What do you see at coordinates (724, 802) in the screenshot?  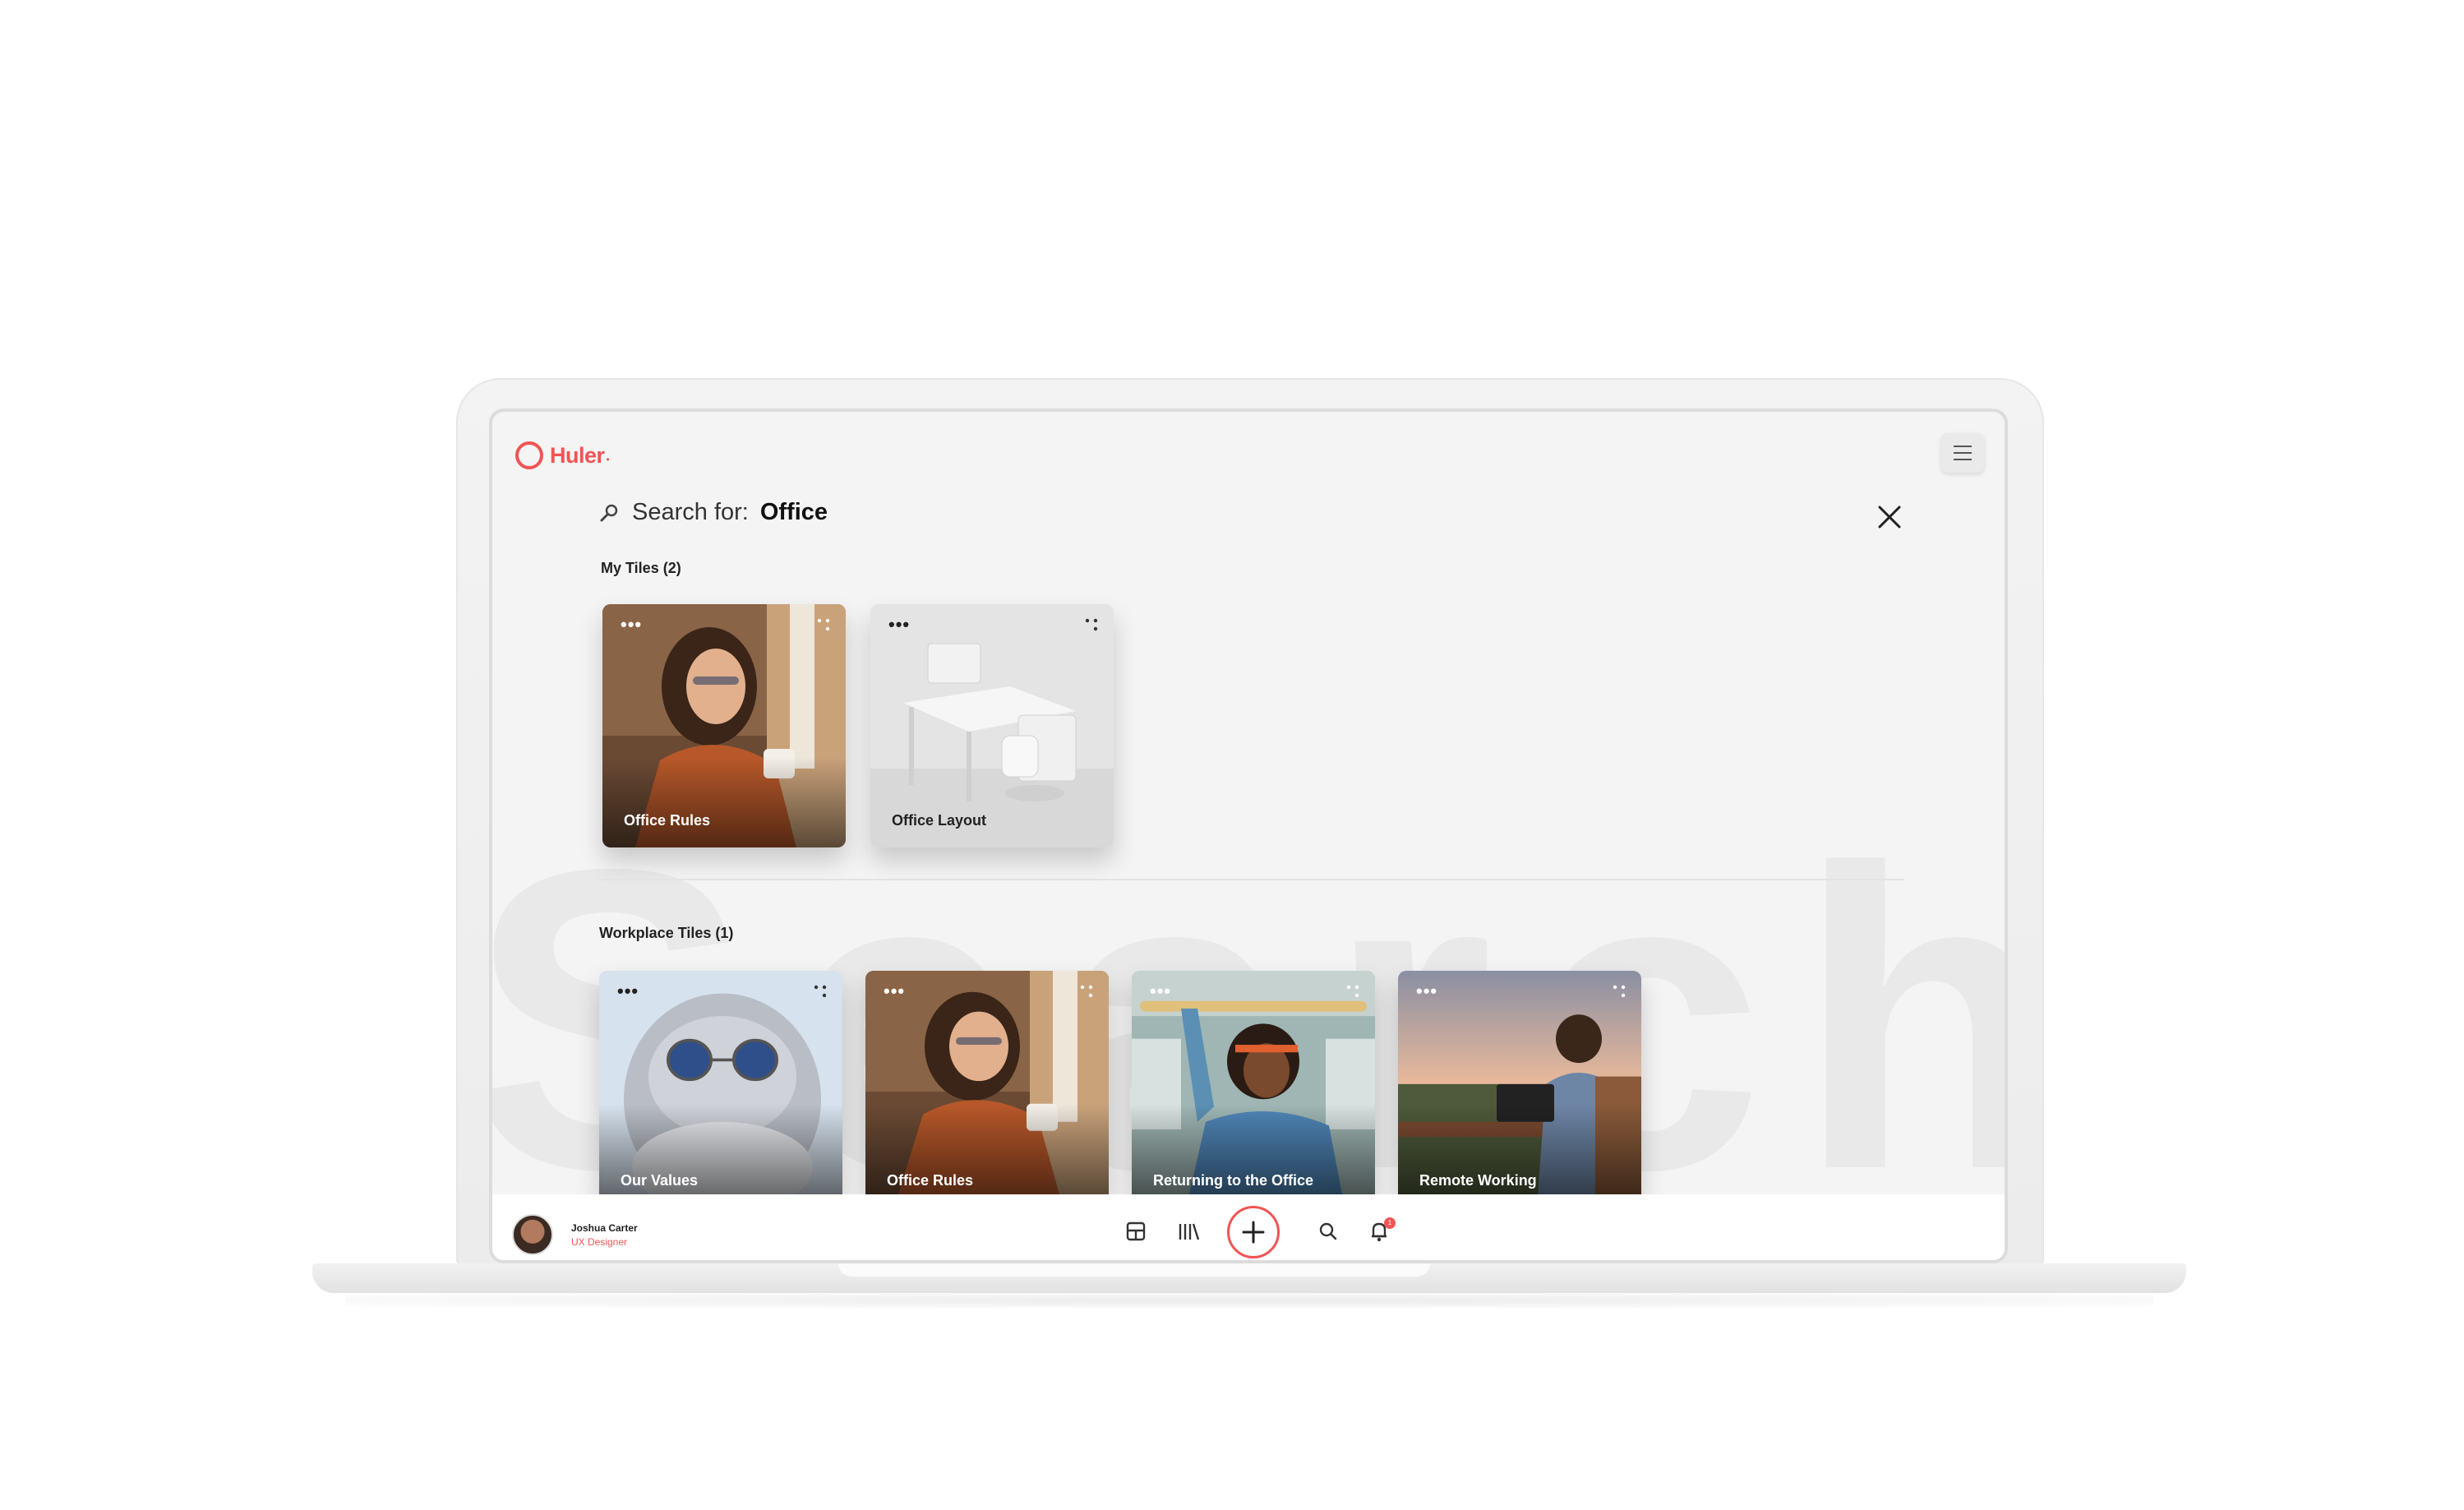 I see `tile-shade` at bounding box center [724, 802].